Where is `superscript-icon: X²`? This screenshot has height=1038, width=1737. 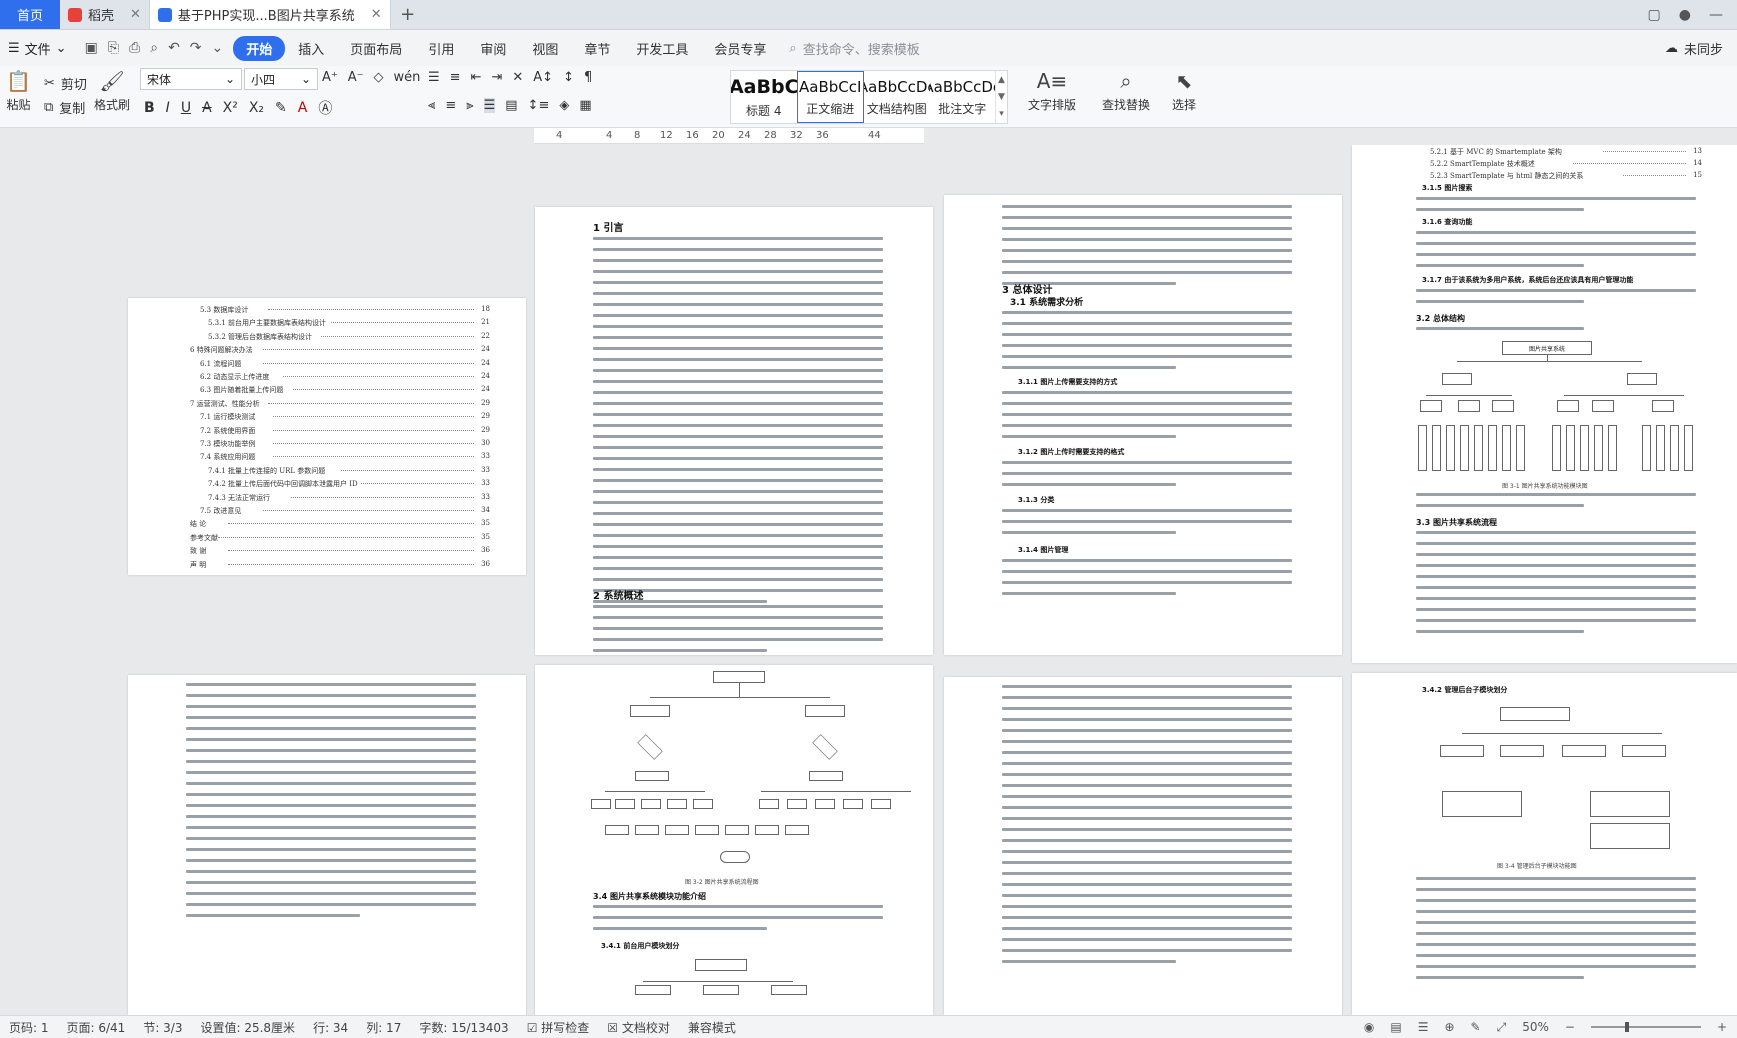
superscript-icon: X² is located at coordinates (230, 108).